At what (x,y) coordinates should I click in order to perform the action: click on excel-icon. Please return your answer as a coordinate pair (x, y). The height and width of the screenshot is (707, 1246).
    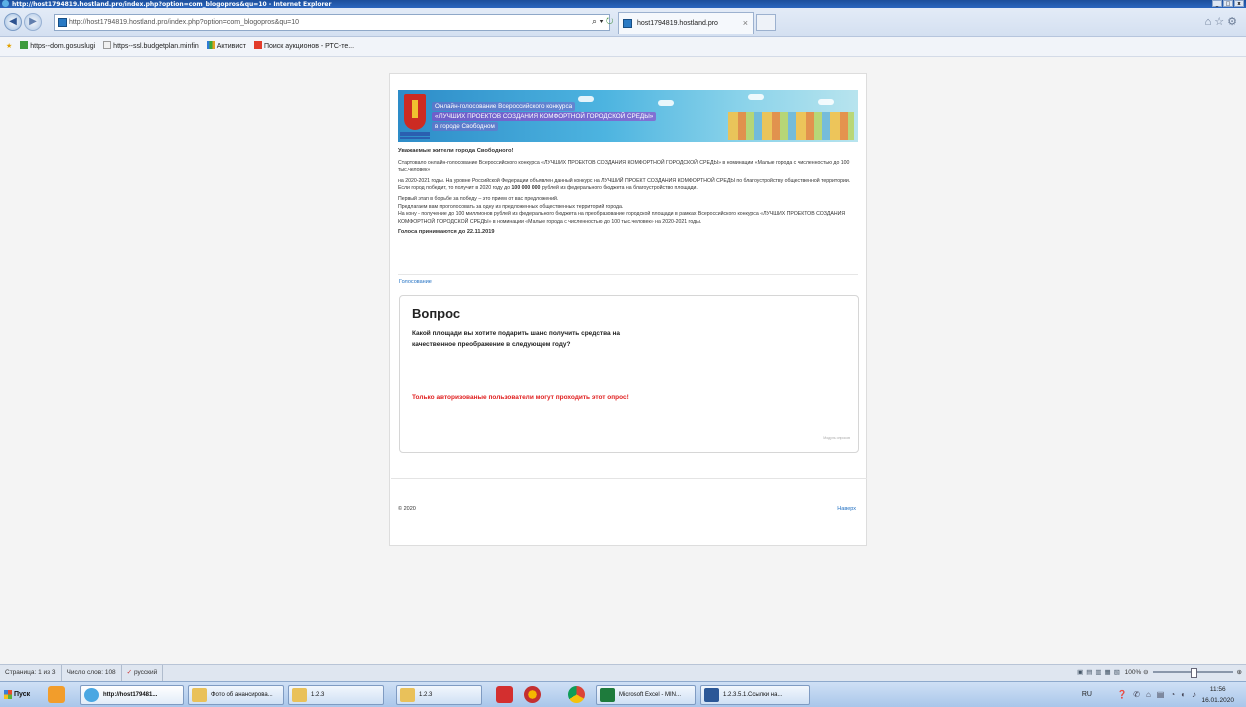
    Looking at the image, I should click on (607, 695).